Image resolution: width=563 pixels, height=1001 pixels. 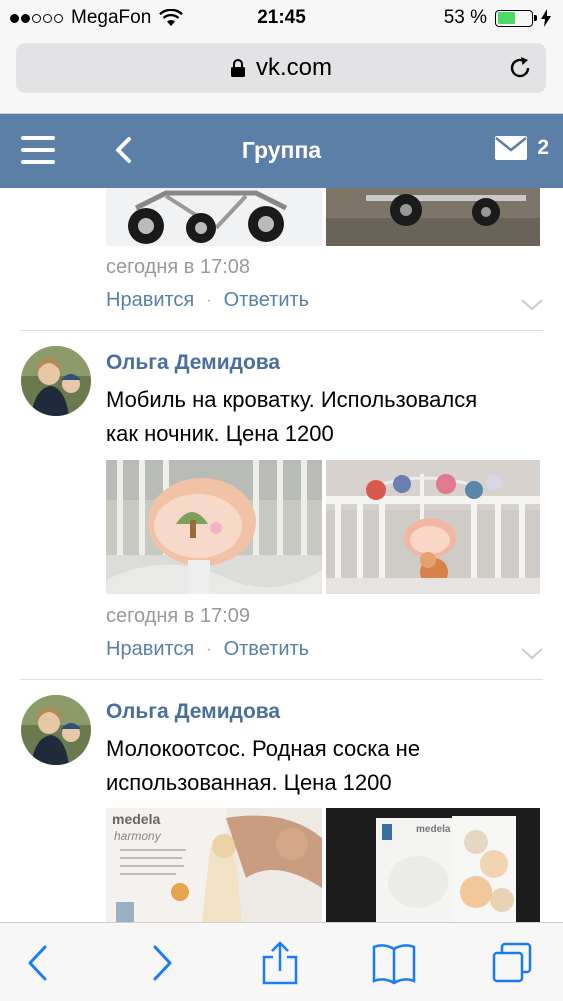 What do you see at coordinates (220, 433) in the screenshot?
I see `post-text-line: как ночник. Цена 1200` at bounding box center [220, 433].